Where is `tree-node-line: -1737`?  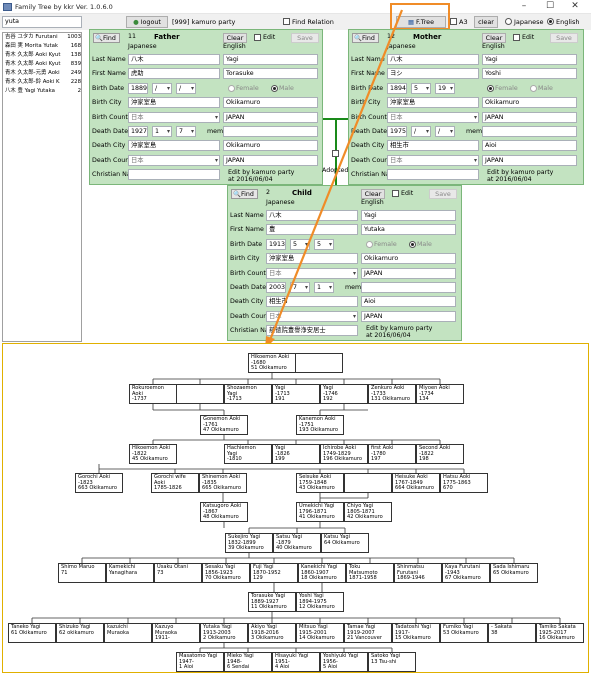 tree-node-line: -1737 is located at coordinates (139, 399).